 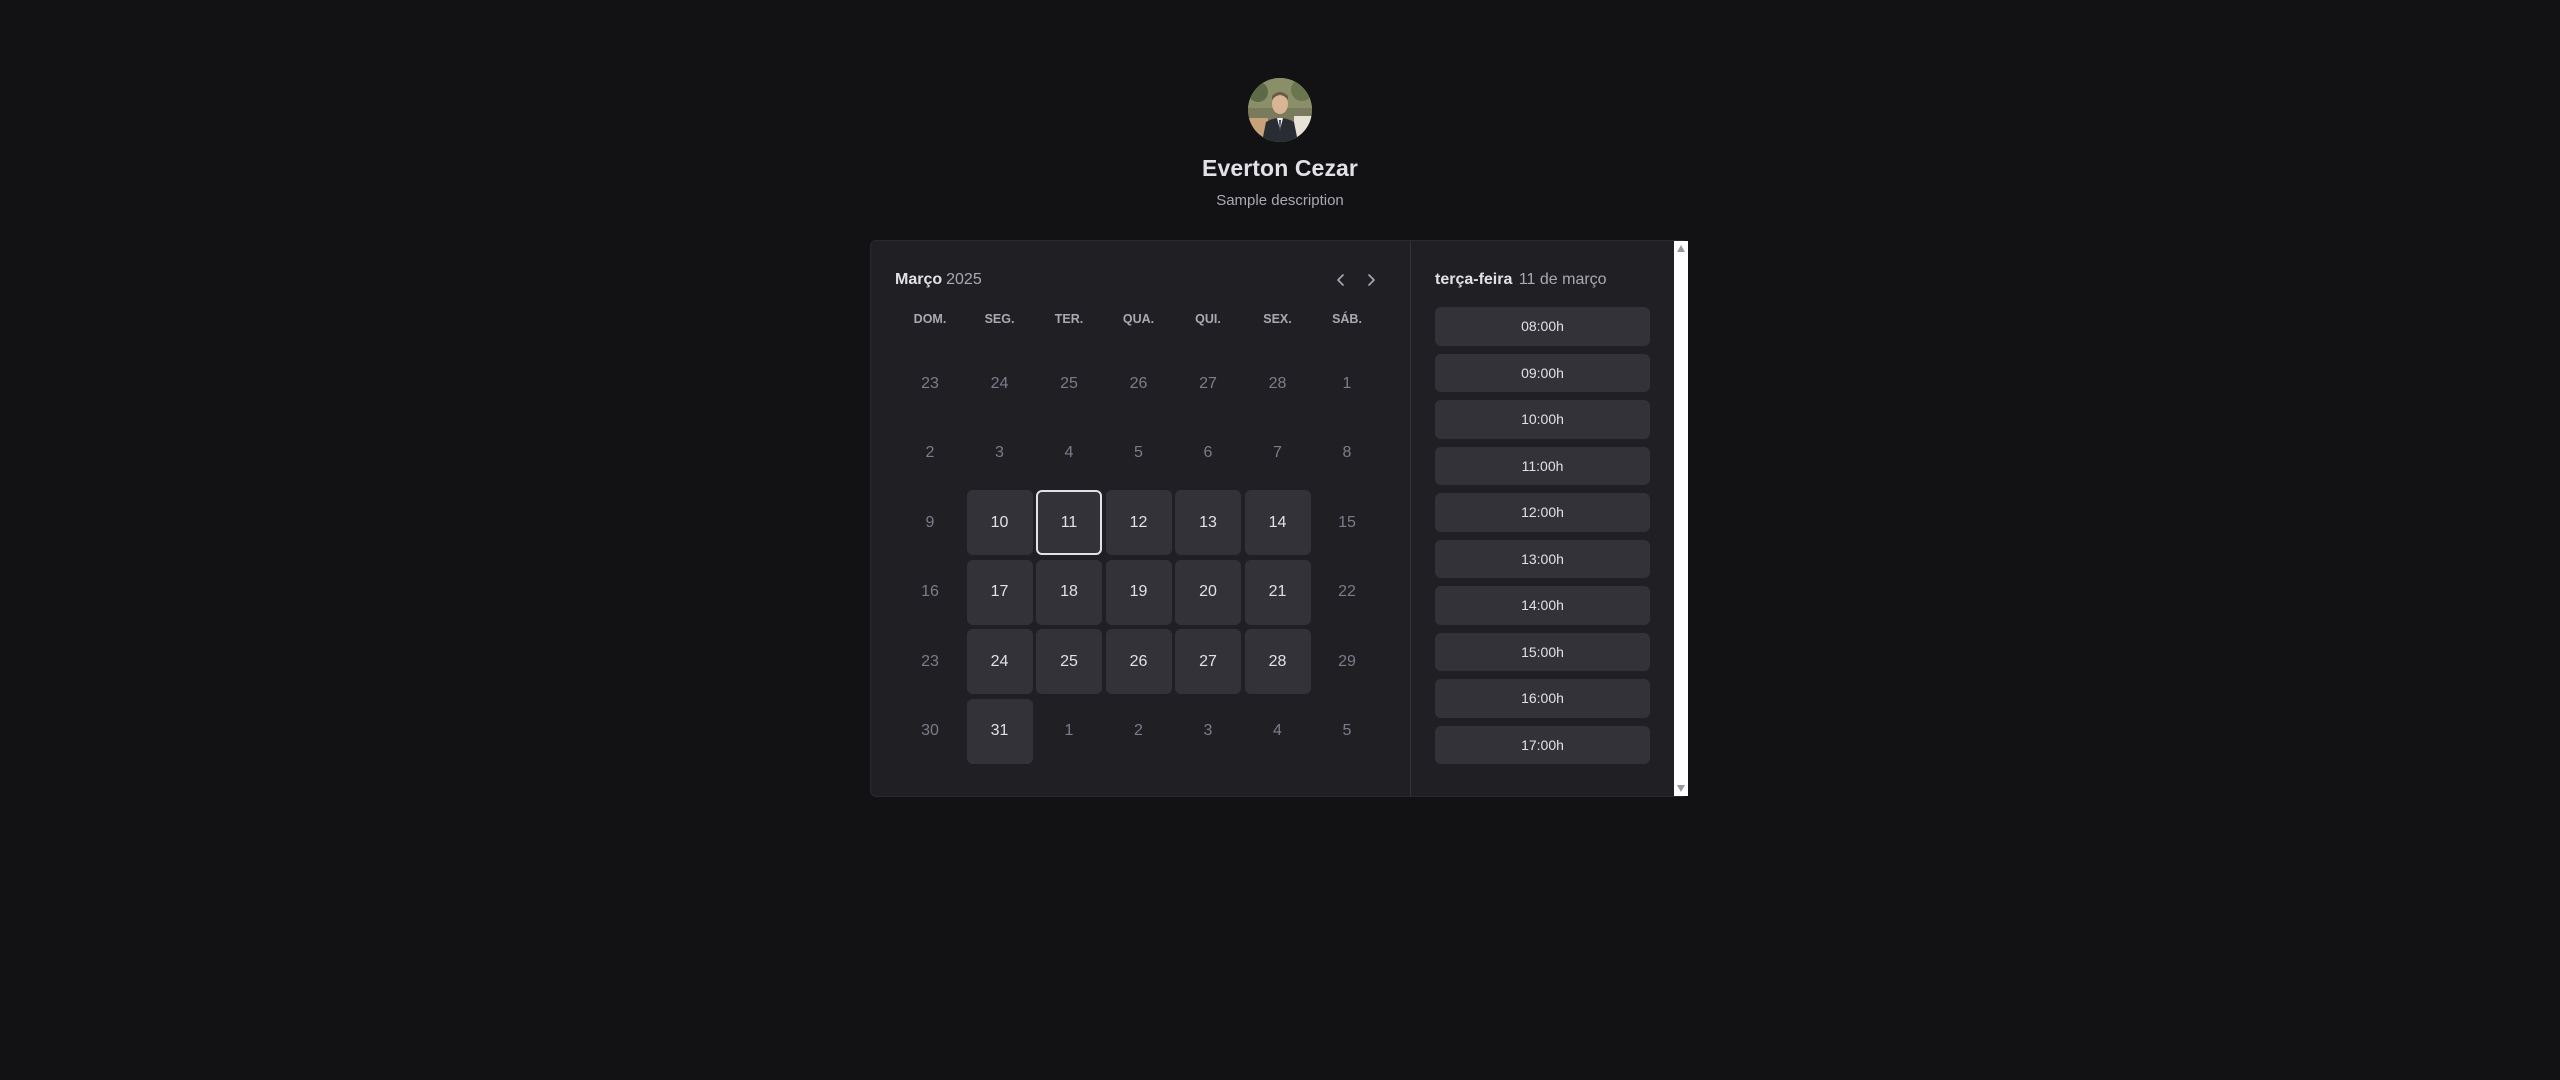 I want to click on calendar-day-disabled: 25, so click(x=1069, y=383).